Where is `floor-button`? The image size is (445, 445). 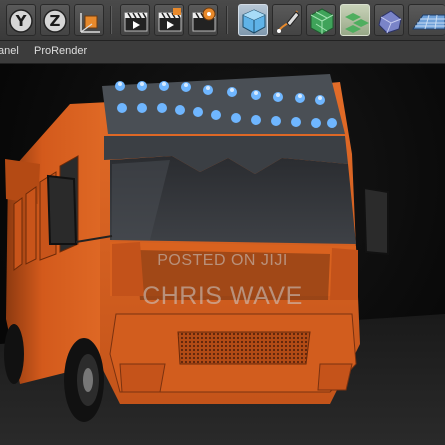 floor-button is located at coordinates (426, 20).